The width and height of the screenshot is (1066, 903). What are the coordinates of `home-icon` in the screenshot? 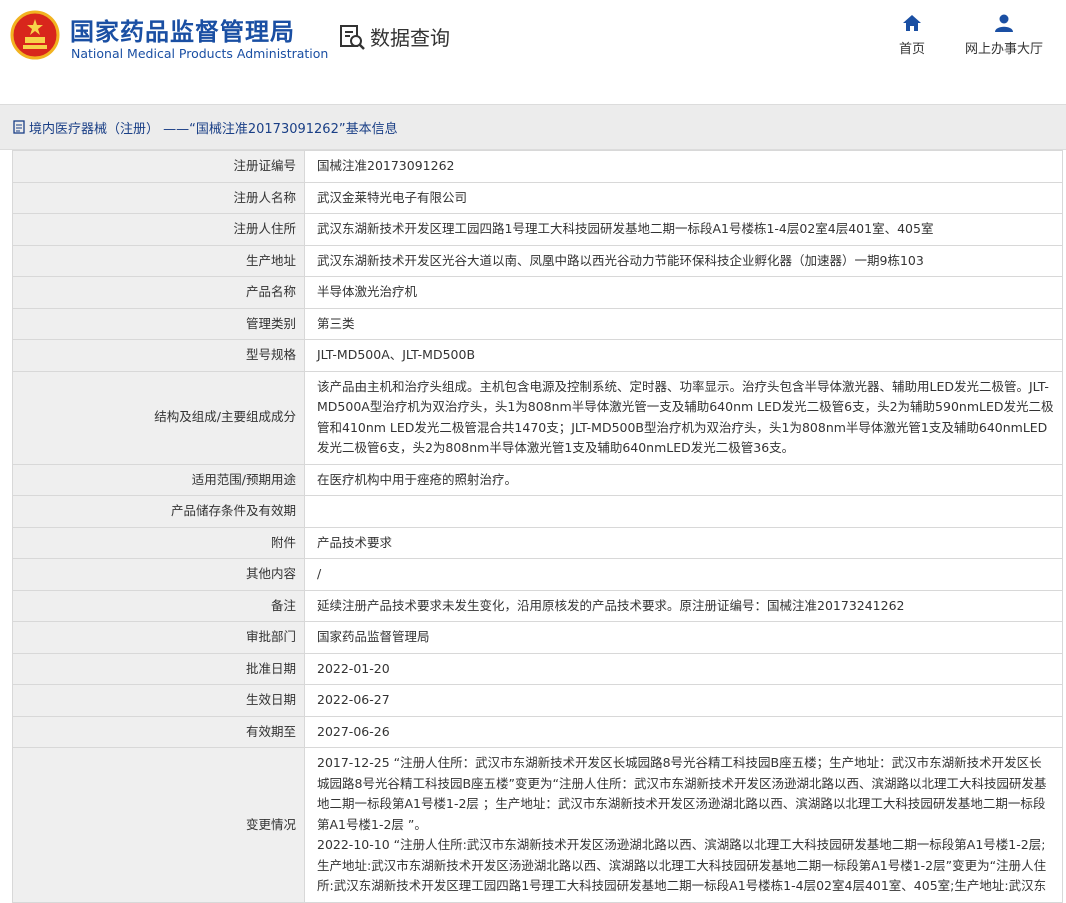 It's located at (912, 23).